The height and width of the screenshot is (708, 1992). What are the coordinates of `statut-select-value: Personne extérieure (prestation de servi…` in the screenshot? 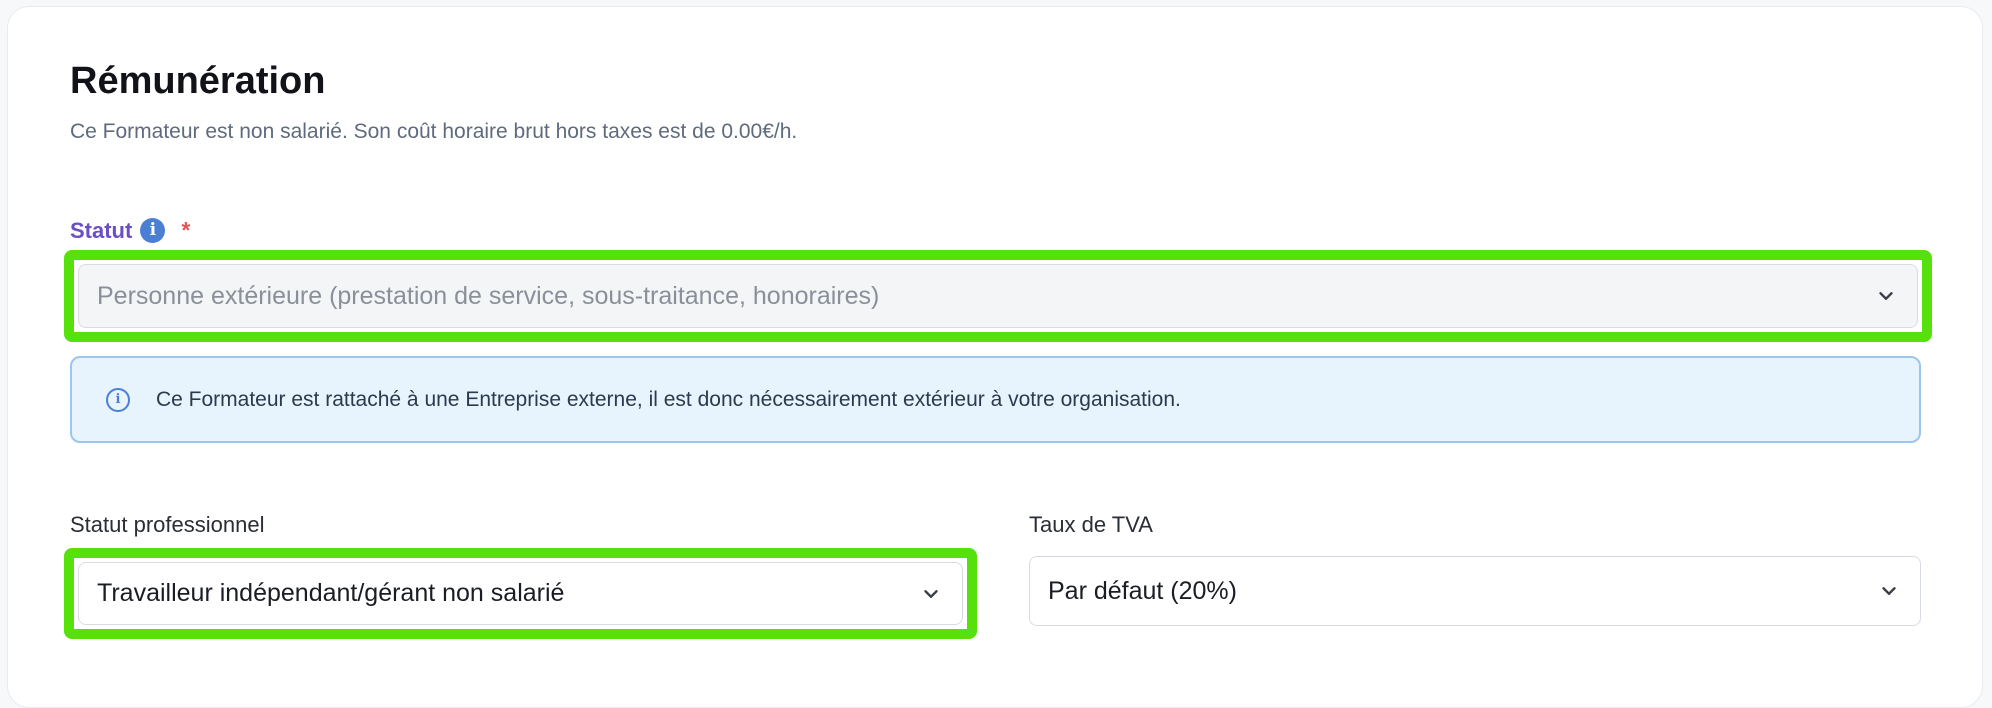 It's located at (488, 295).